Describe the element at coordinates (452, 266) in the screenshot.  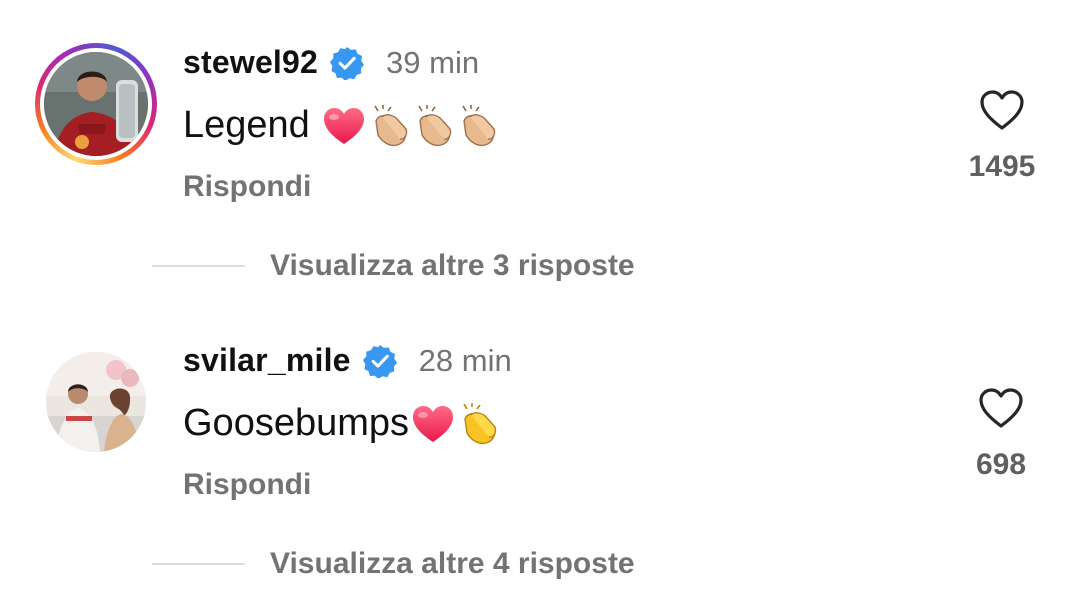
I see `view-replies-label: Visualizza altre 3 risposte` at that location.